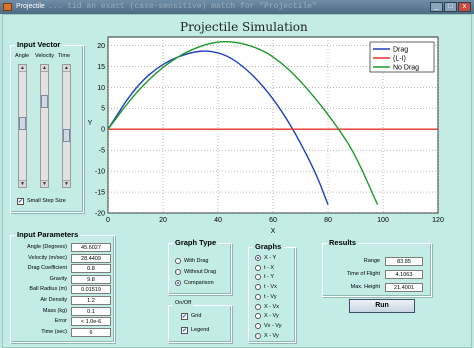  I want to click on result-label: Range, so click(371, 261).